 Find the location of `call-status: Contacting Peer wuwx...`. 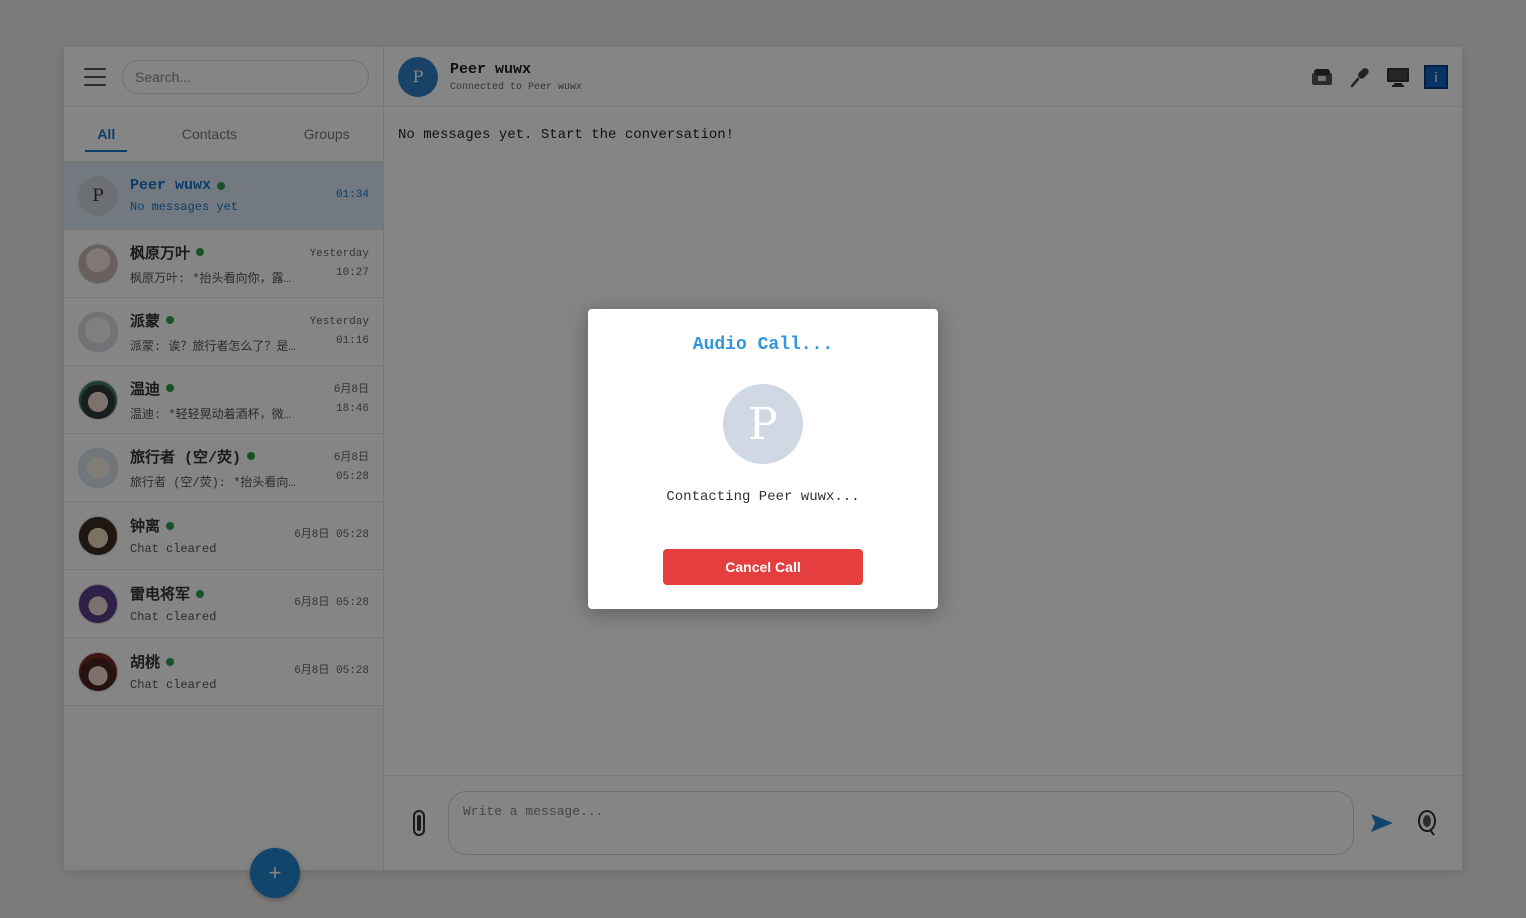

call-status: Contacting Peer wuwx... is located at coordinates (763, 497).